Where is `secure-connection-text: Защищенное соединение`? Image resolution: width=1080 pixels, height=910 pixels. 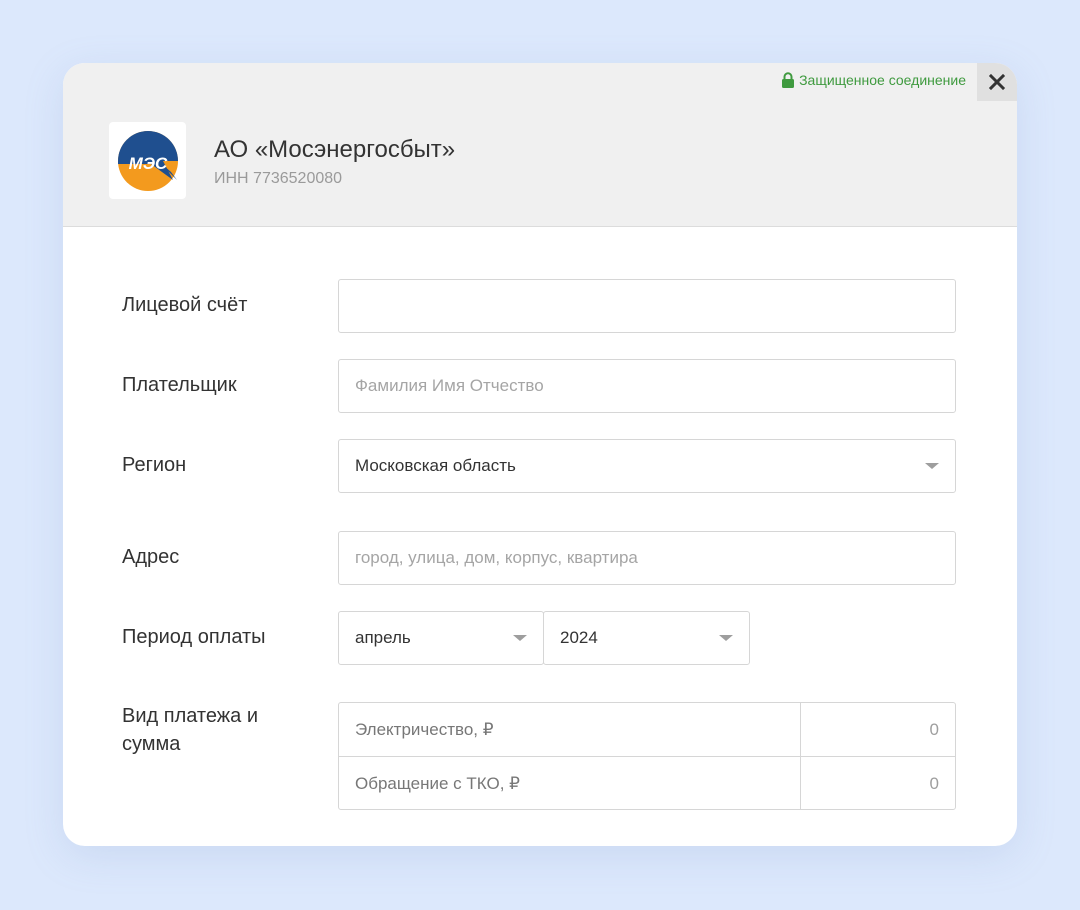 secure-connection-text: Защищенное соединение is located at coordinates (882, 80).